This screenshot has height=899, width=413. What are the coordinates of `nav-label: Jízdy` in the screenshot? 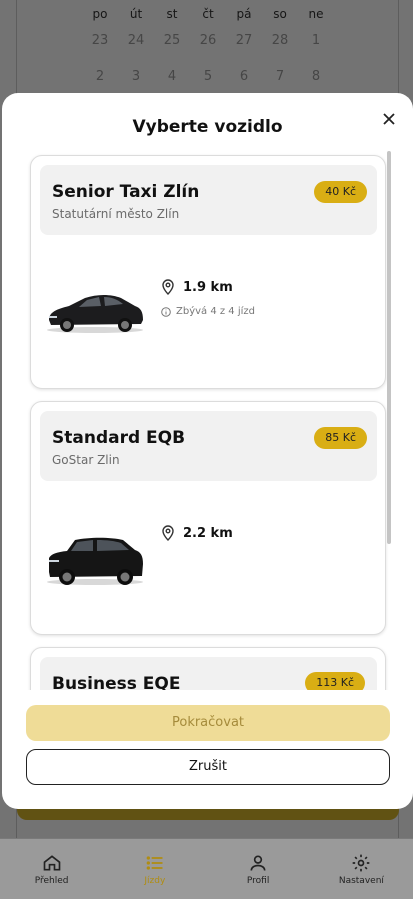 It's located at (155, 880).